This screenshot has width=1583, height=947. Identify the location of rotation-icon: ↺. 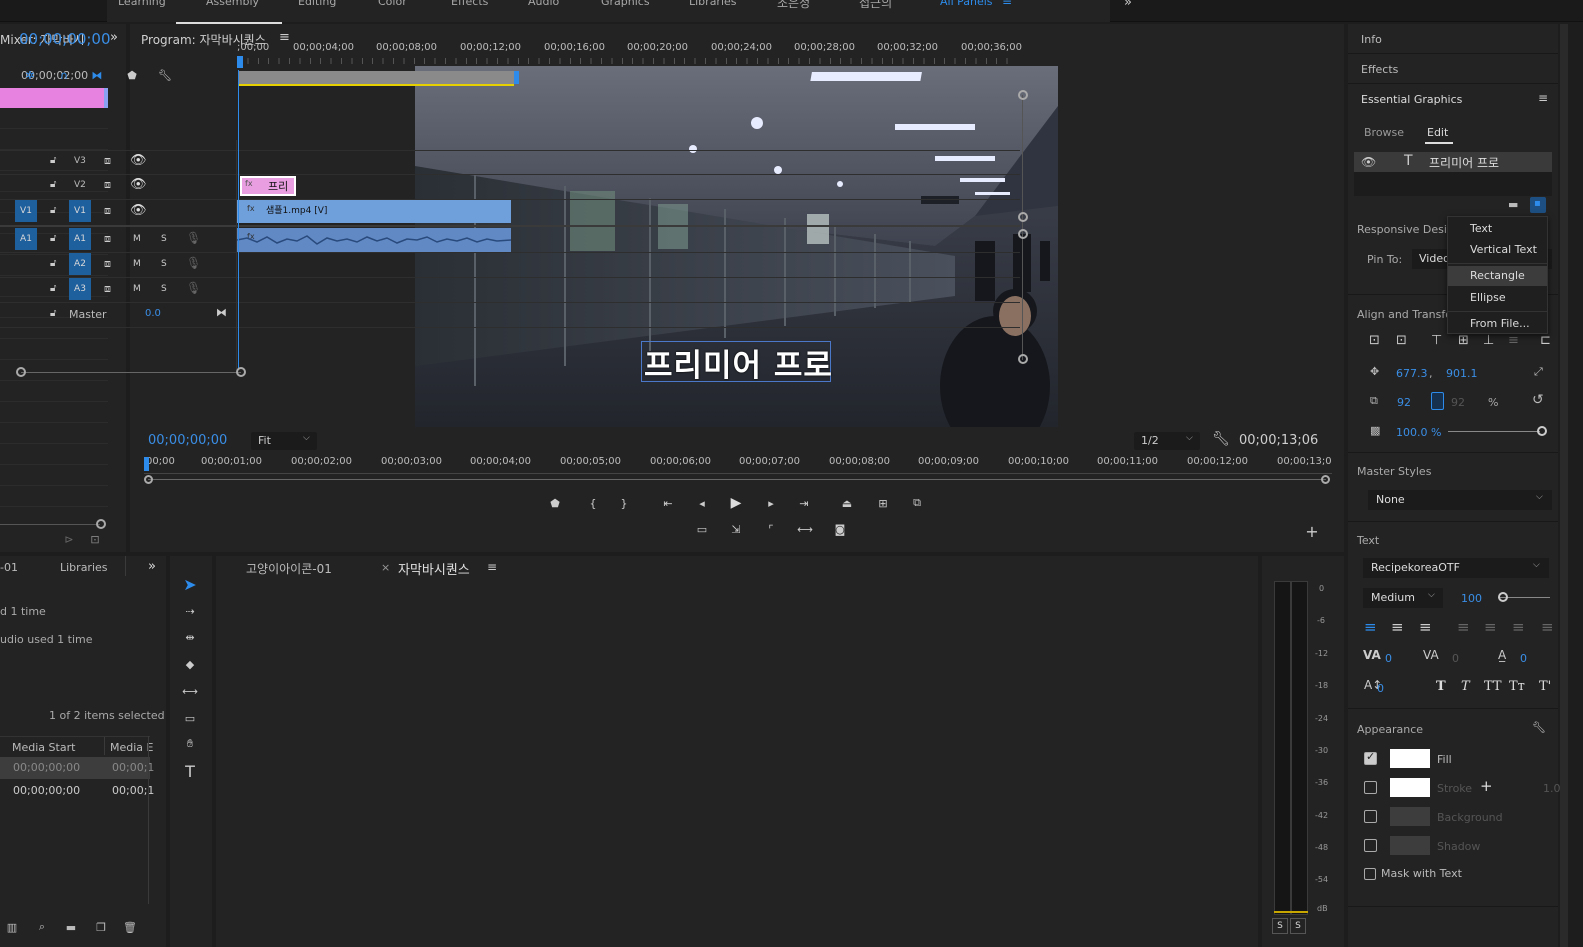
(1538, 400).